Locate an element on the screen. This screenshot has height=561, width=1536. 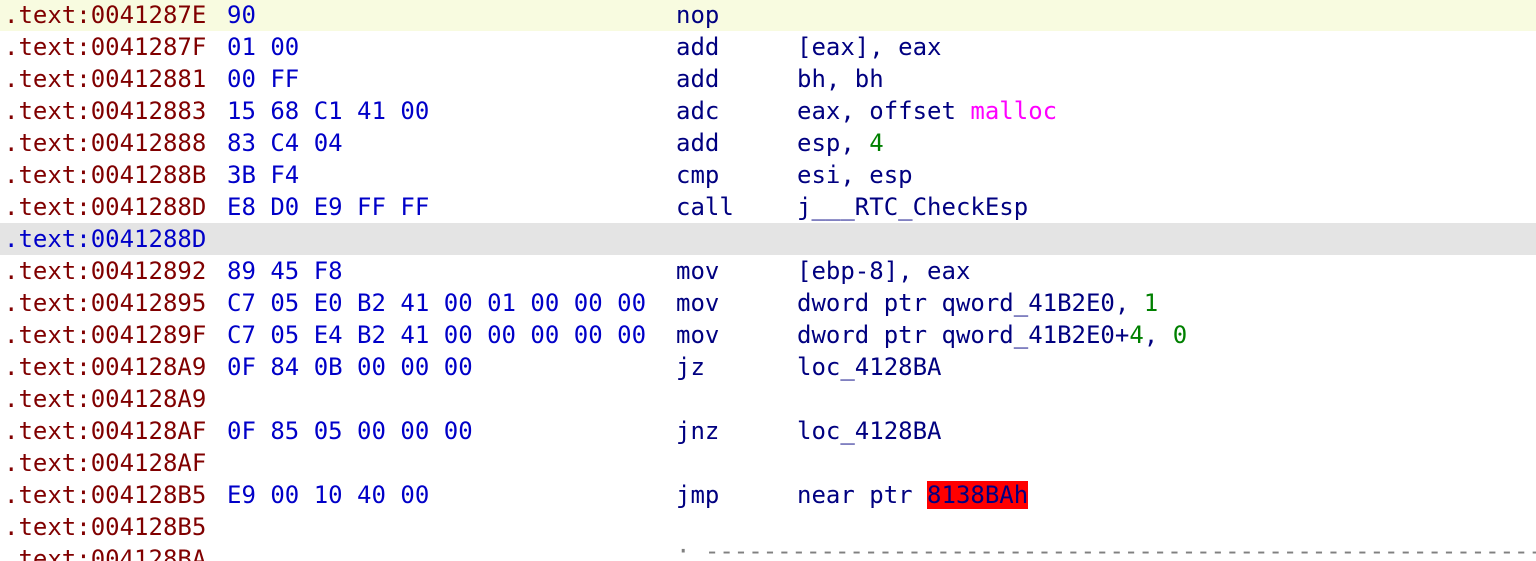
mnemonic: cmp is located at coordinates (697, 175).